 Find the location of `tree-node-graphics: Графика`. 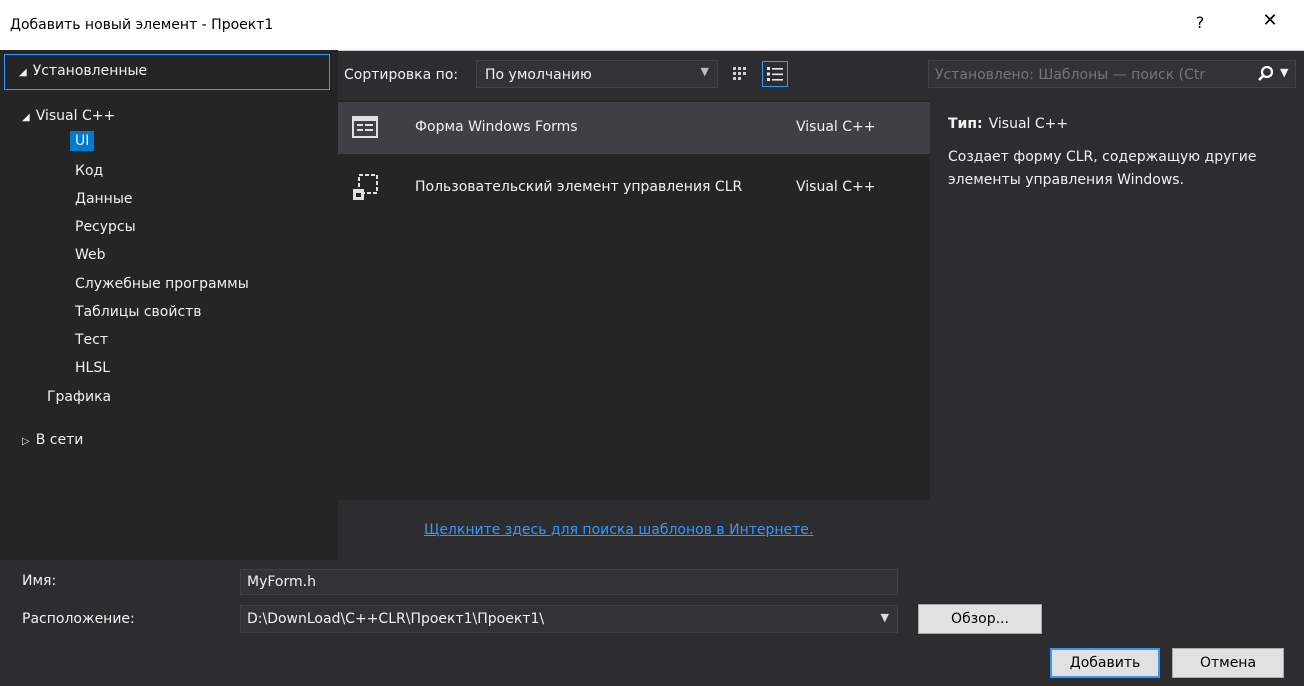

tree-node-graphics: Графика is located at coordinates (79, 397).